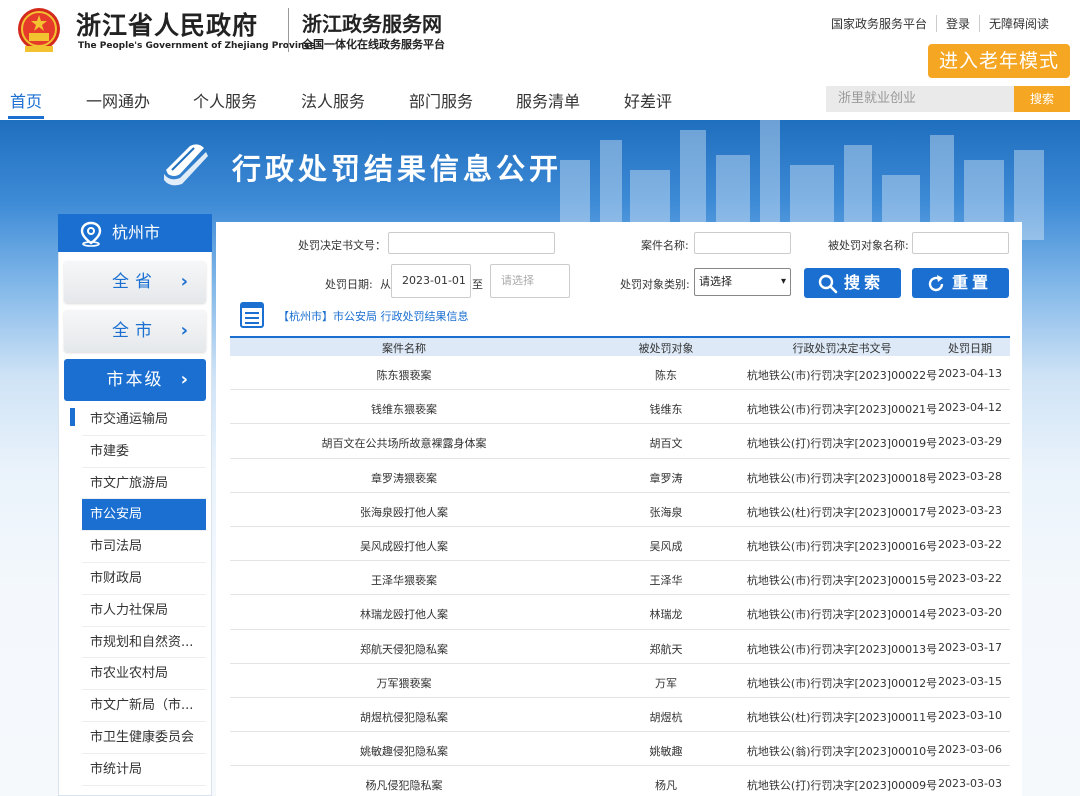  I want to click on cell-doc-no: 杭地铁公(市)行罚决字[2023]00018号, so click(842, 478).